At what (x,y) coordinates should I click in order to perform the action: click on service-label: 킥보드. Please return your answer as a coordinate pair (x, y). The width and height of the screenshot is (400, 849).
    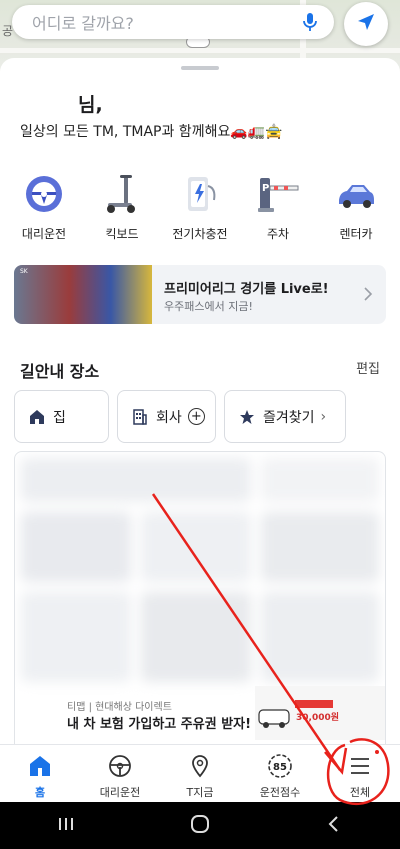
    Looking at the image, I should click on (122, 234).